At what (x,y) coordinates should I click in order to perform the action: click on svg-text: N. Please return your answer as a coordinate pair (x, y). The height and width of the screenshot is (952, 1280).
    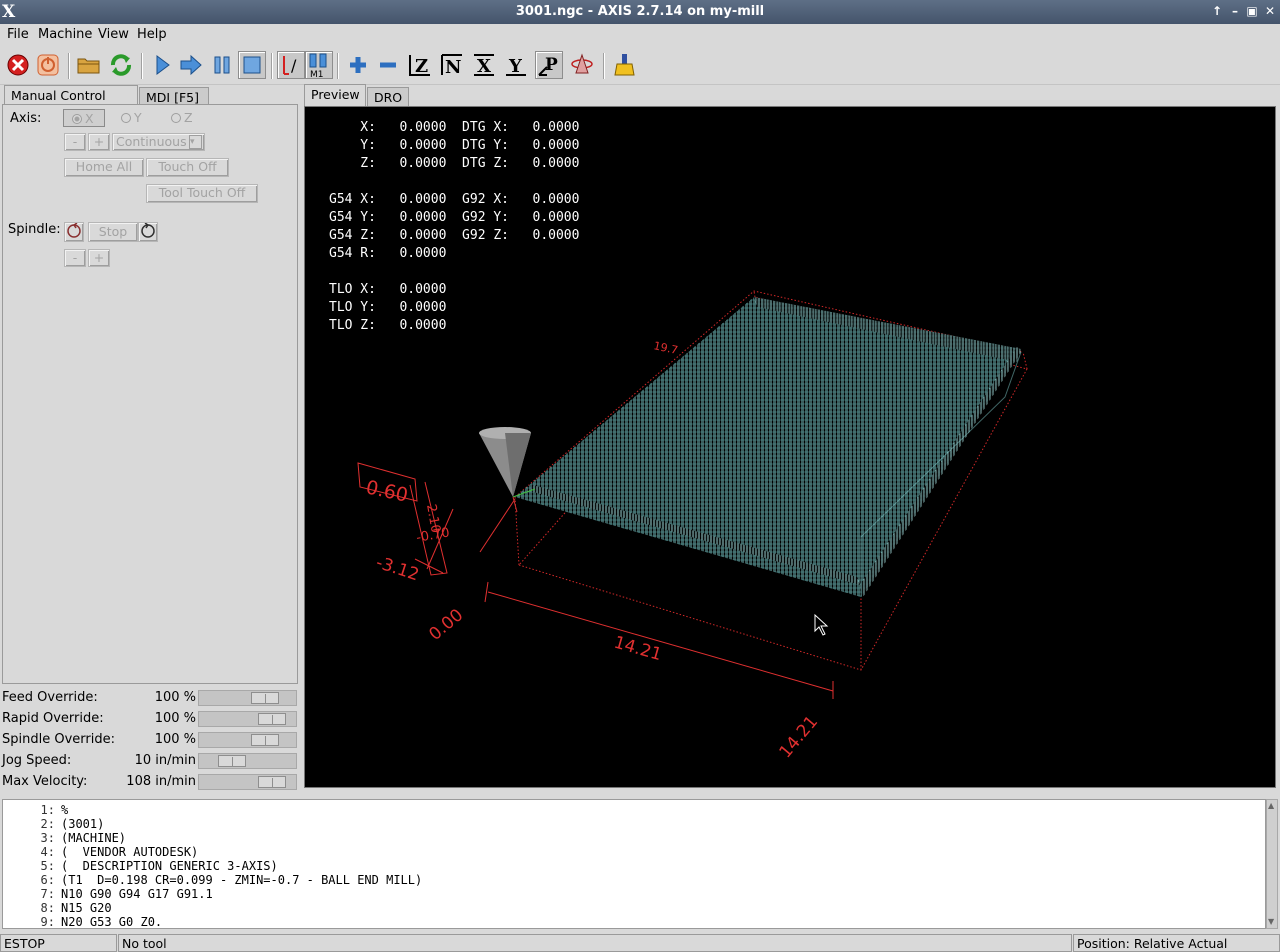
    Looking at the image, I should click on (453, 67).